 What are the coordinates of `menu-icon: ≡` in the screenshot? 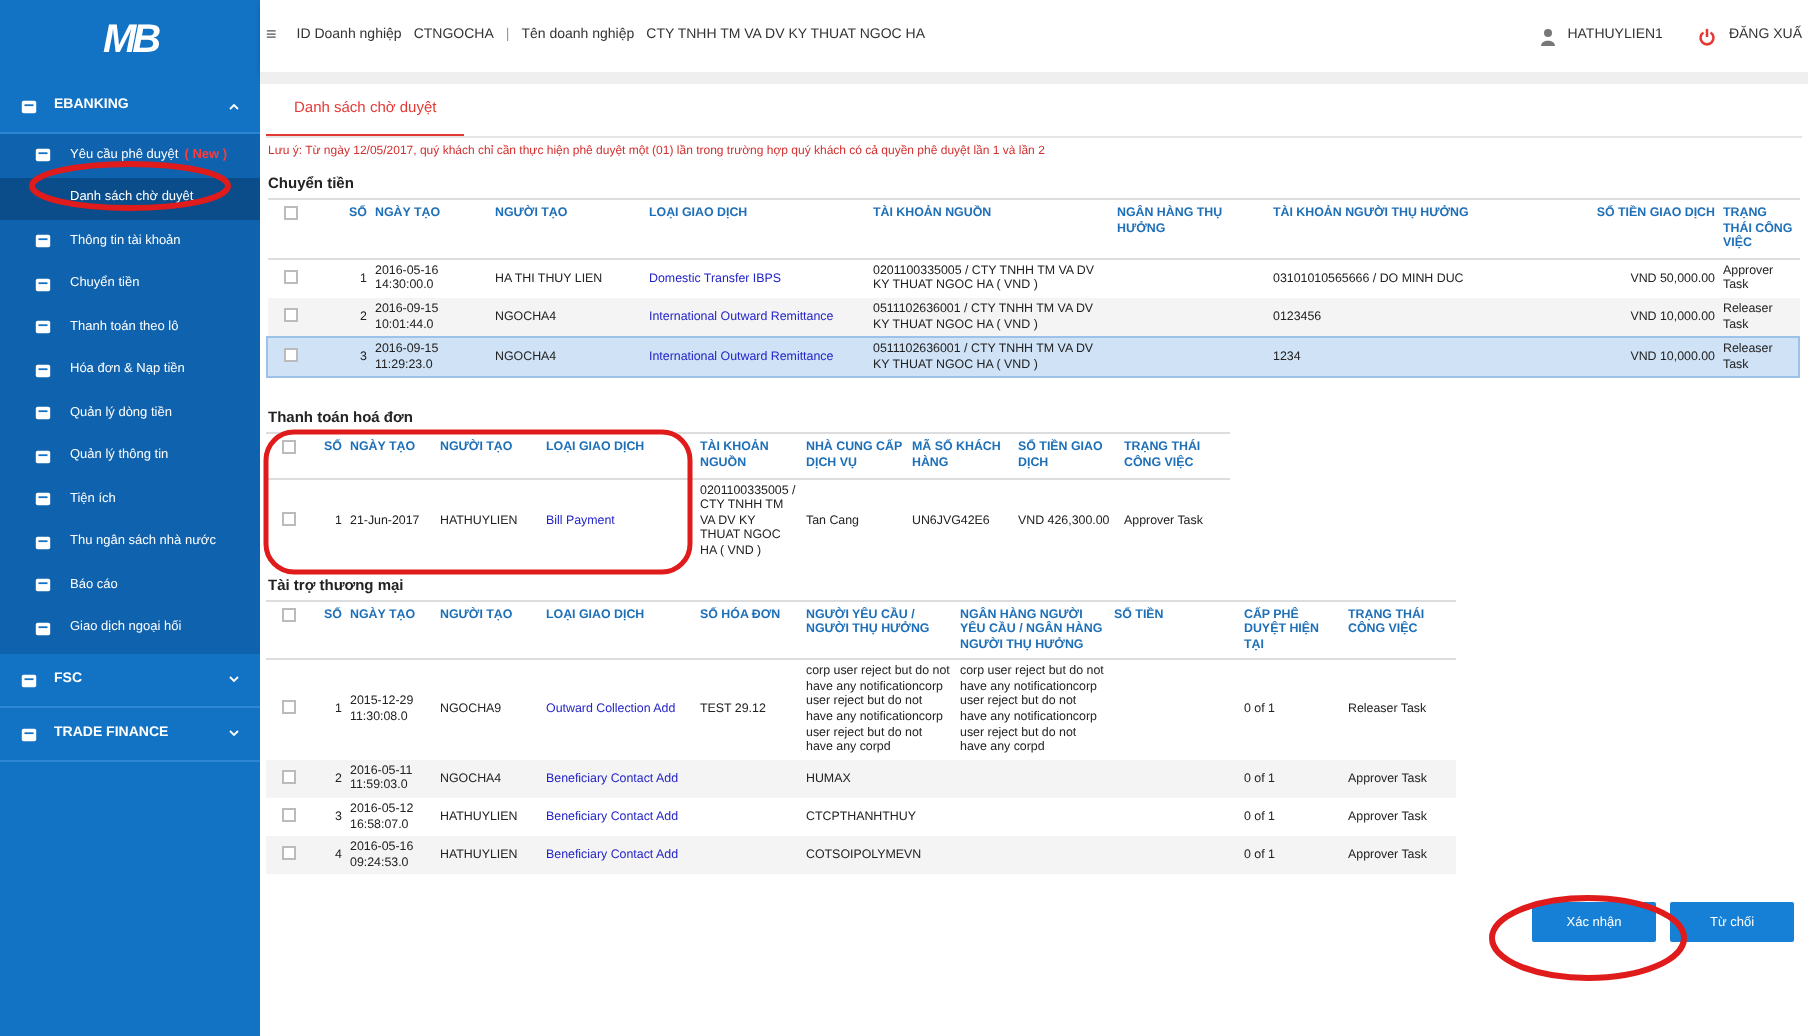 It's located at (271, 36).